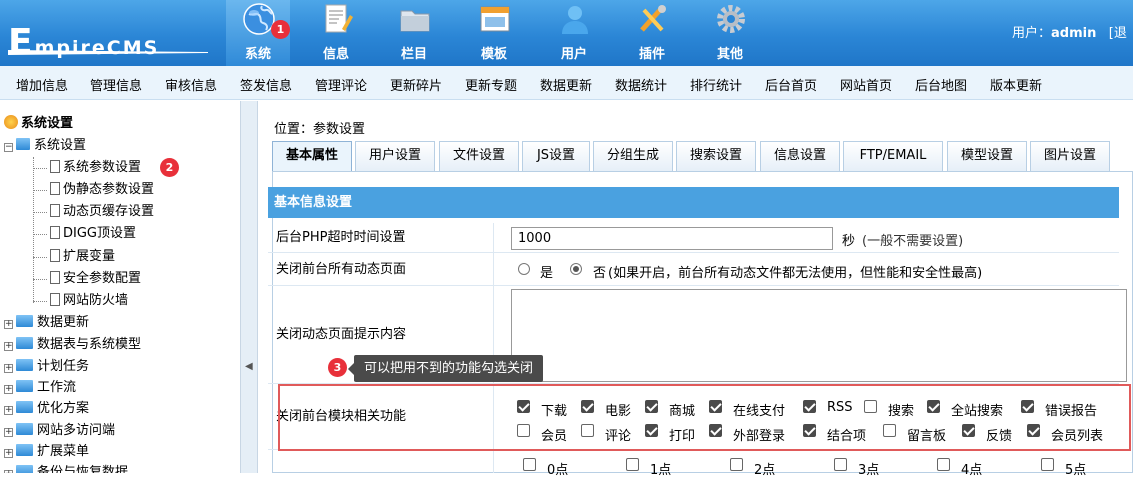 The height and width of the screenshot is (478, 1133). What do you see at coordinates (46, 409) in the screenshot?
I see `sidebar-folder-optimize: + 优化方案` at bounding box center [46, 409].